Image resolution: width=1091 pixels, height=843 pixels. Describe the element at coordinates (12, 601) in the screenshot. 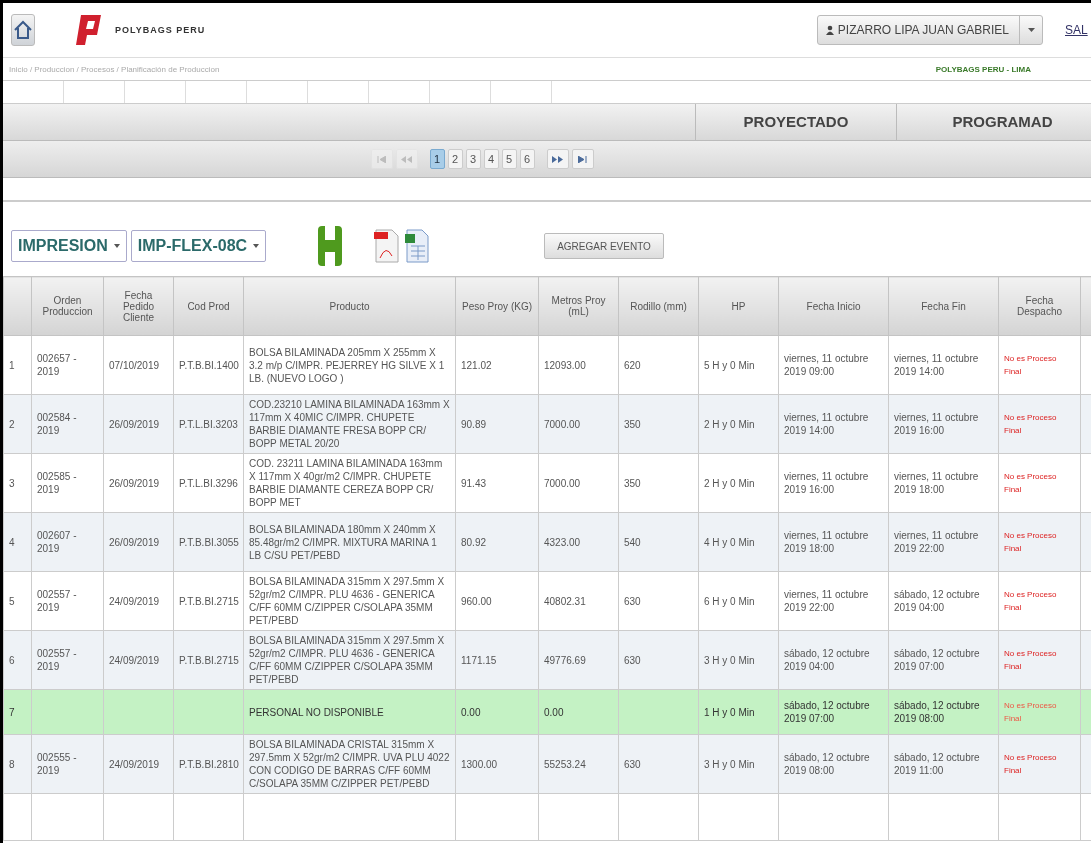

I see `row-number: 5` at that location.